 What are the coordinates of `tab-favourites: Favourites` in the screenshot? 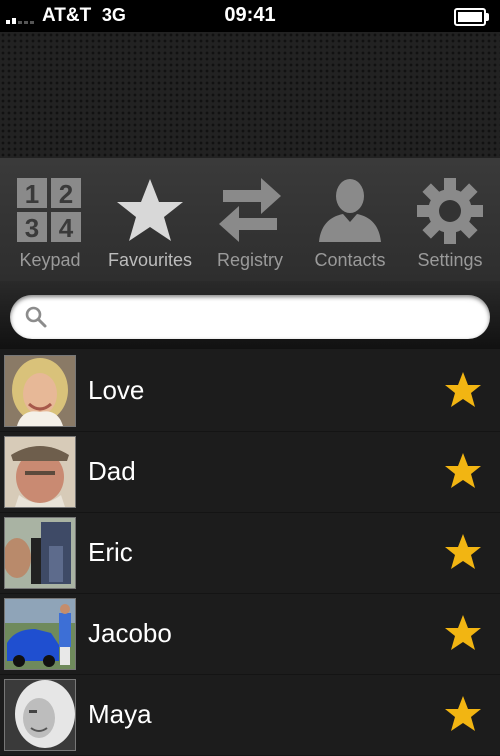 It's located at (150, 220).